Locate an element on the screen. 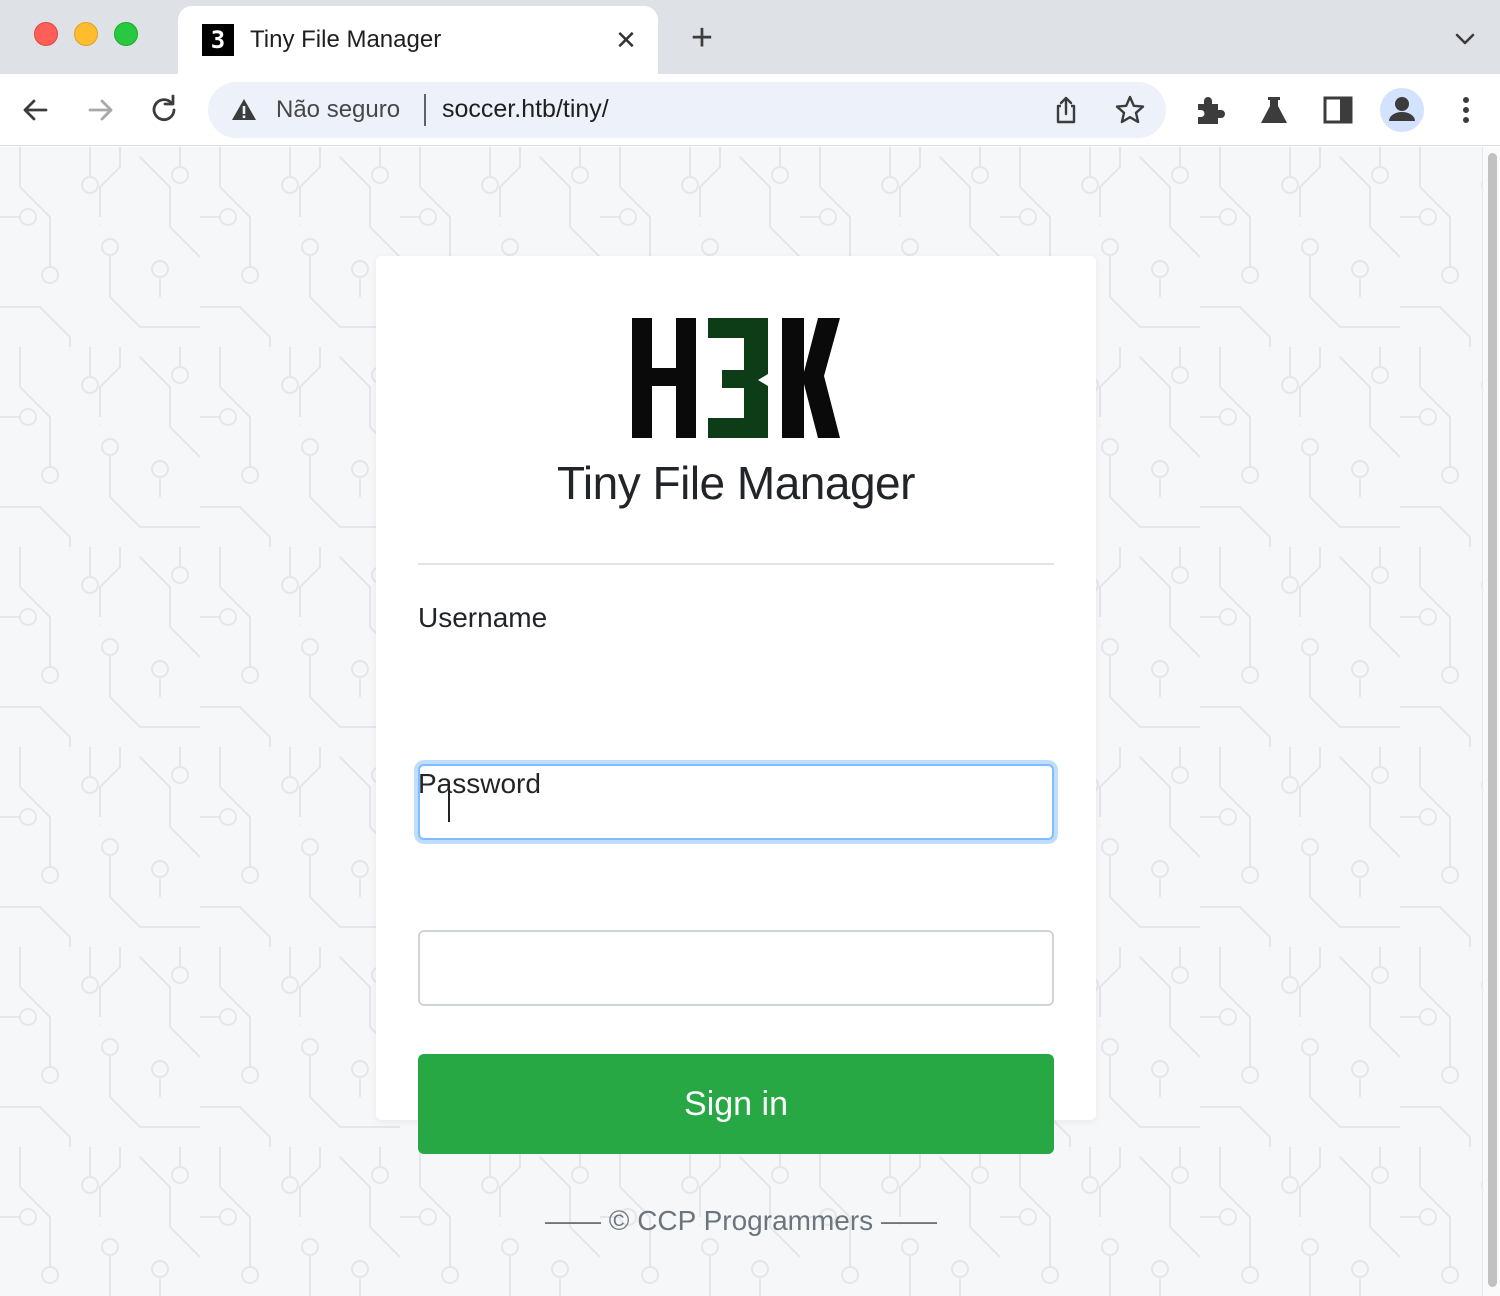  divider is located at coordinates (736, 564).